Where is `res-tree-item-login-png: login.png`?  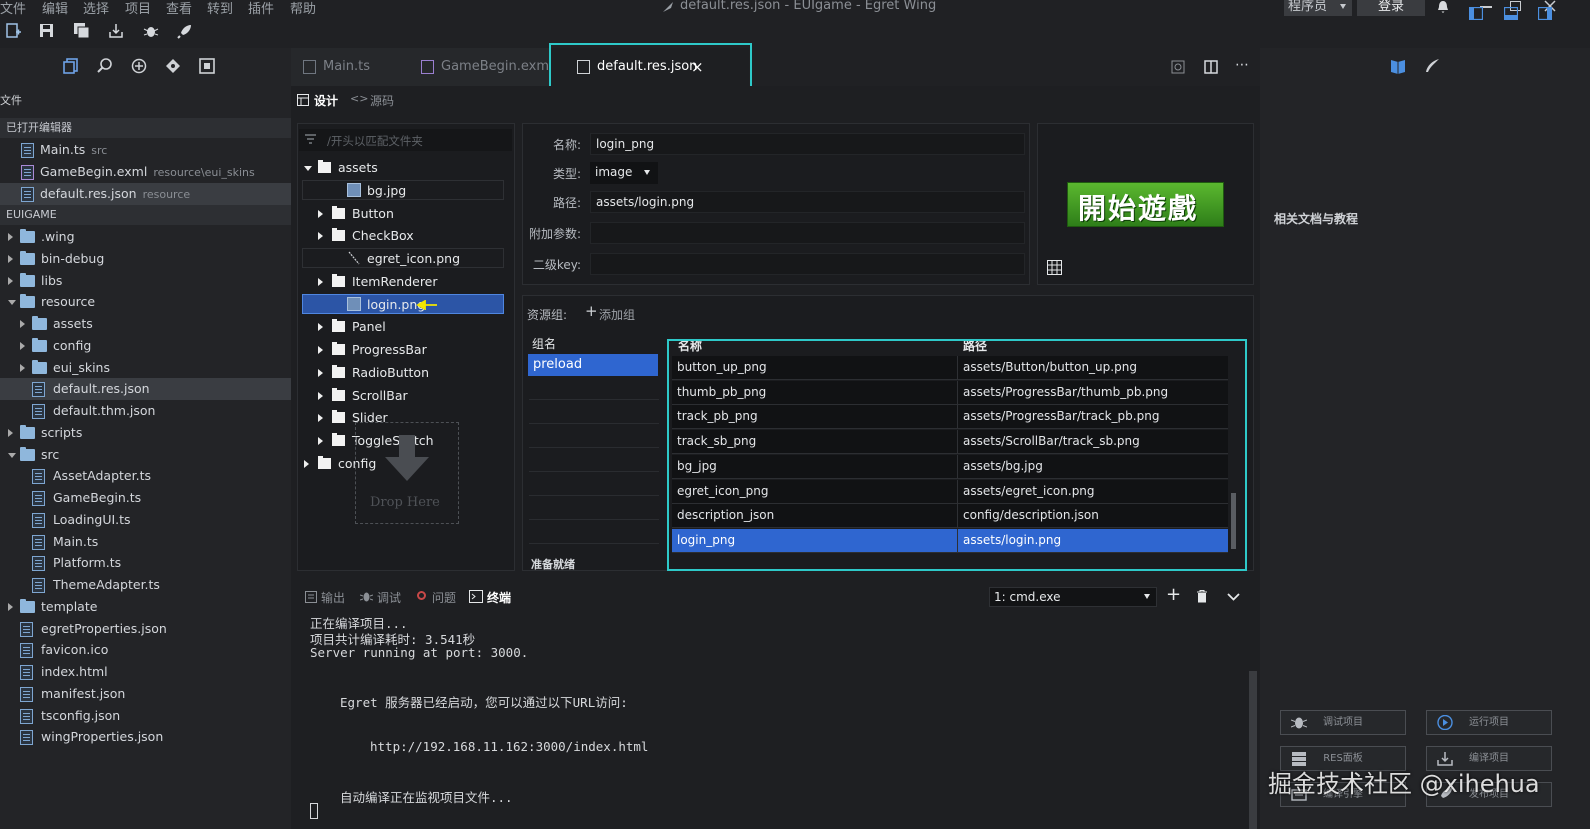 res-tree-item-login-png: login.png is located at coordinates (403, 303).